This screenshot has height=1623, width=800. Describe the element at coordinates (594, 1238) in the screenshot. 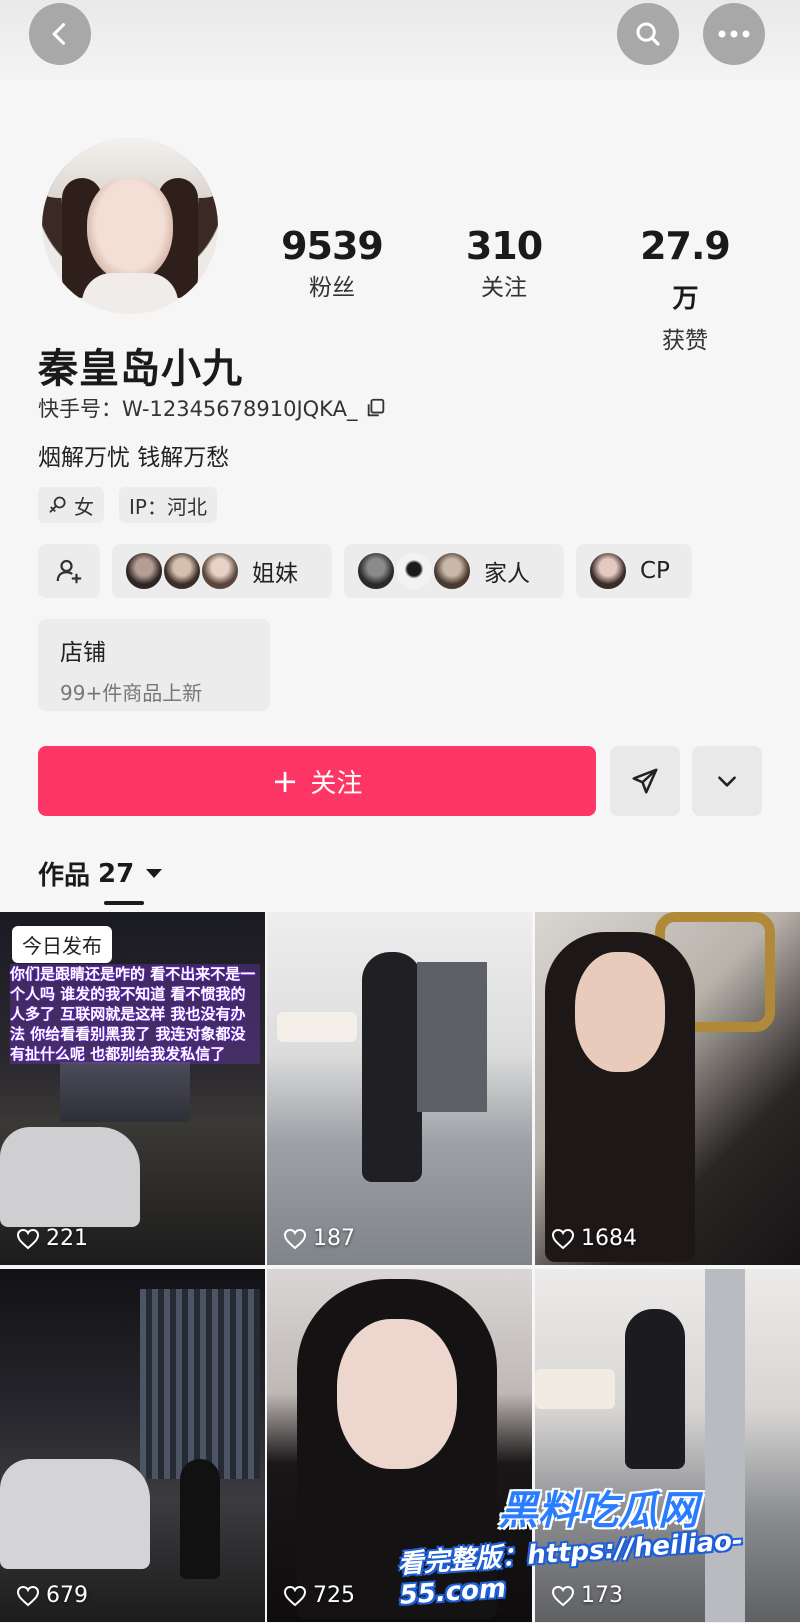

I see `like-count: 1684` at that location.